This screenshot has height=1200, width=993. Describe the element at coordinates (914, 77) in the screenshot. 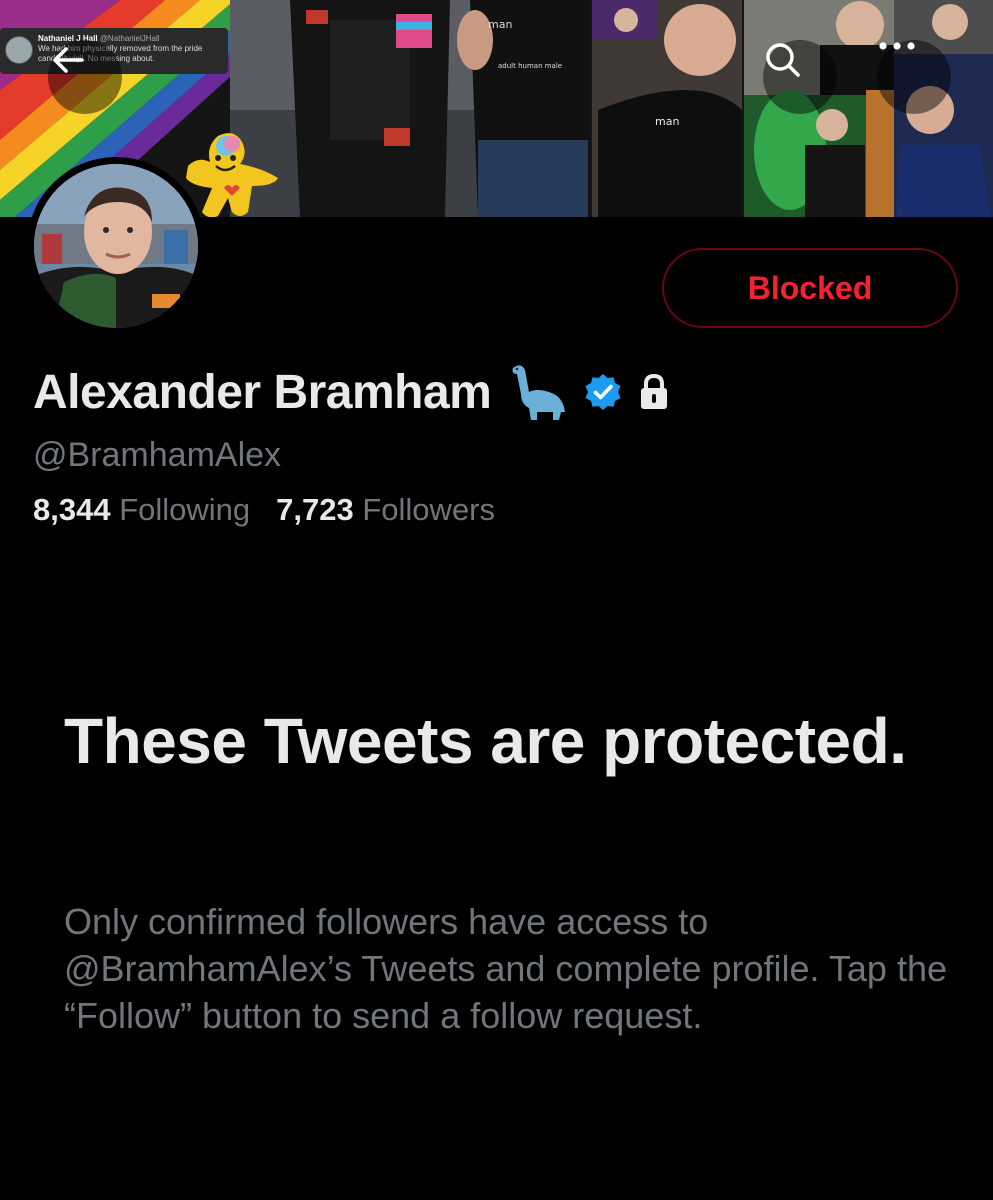

I see `more-options-button` at that location.